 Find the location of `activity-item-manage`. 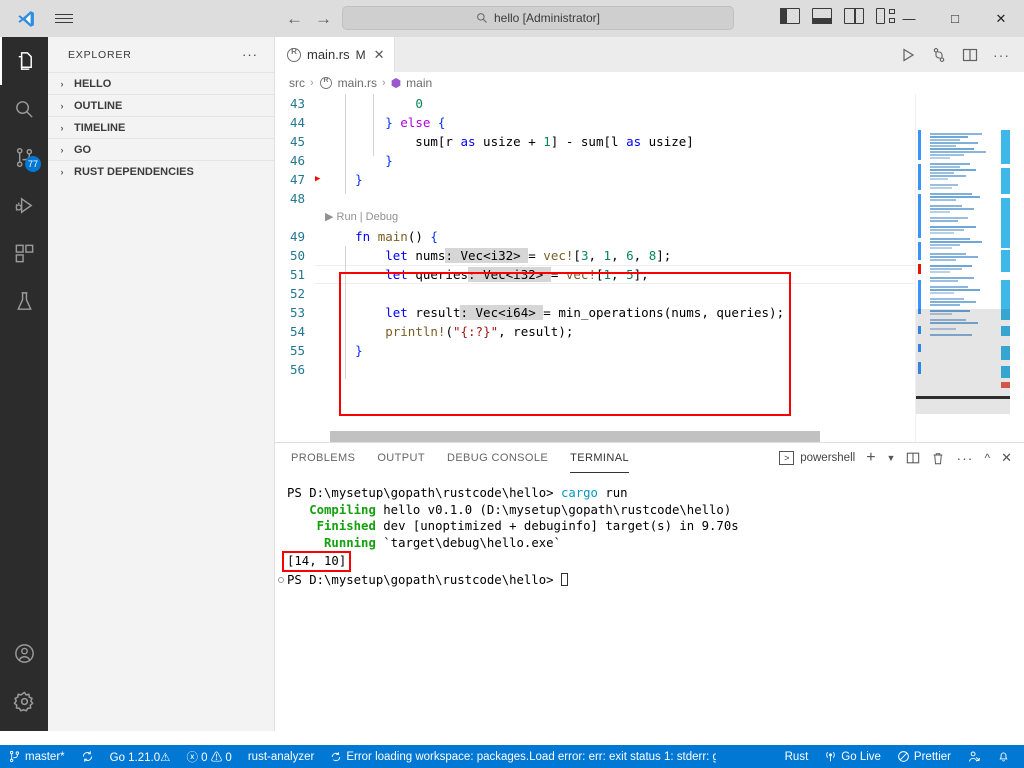

activity-item-manage is located at coordinates (24, 701).